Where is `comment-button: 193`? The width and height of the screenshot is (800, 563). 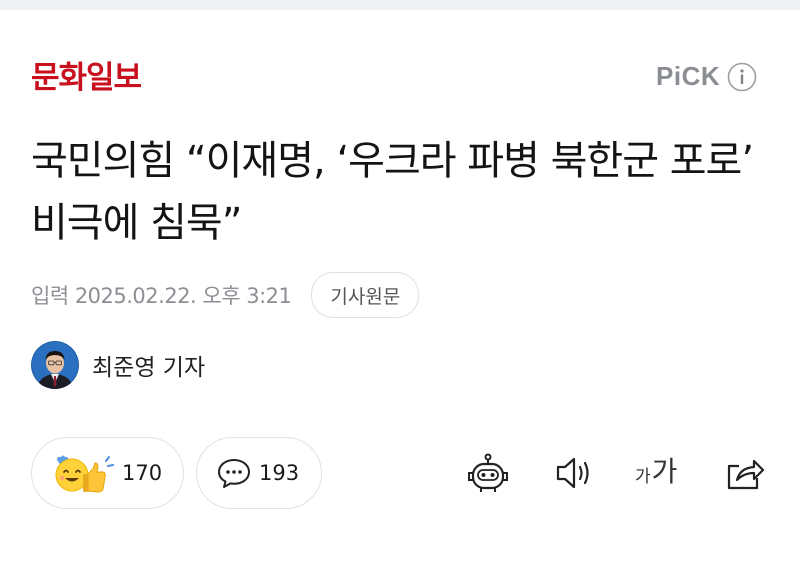 comment-button: 193 is located at coordinates (259, 473).